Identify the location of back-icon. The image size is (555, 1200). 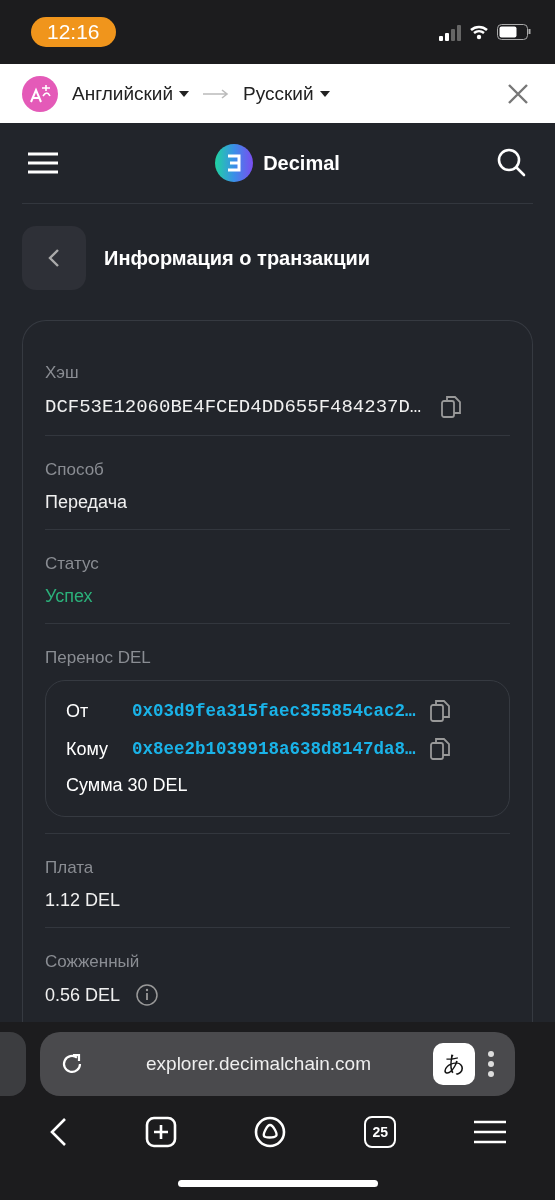
(57, 1132).